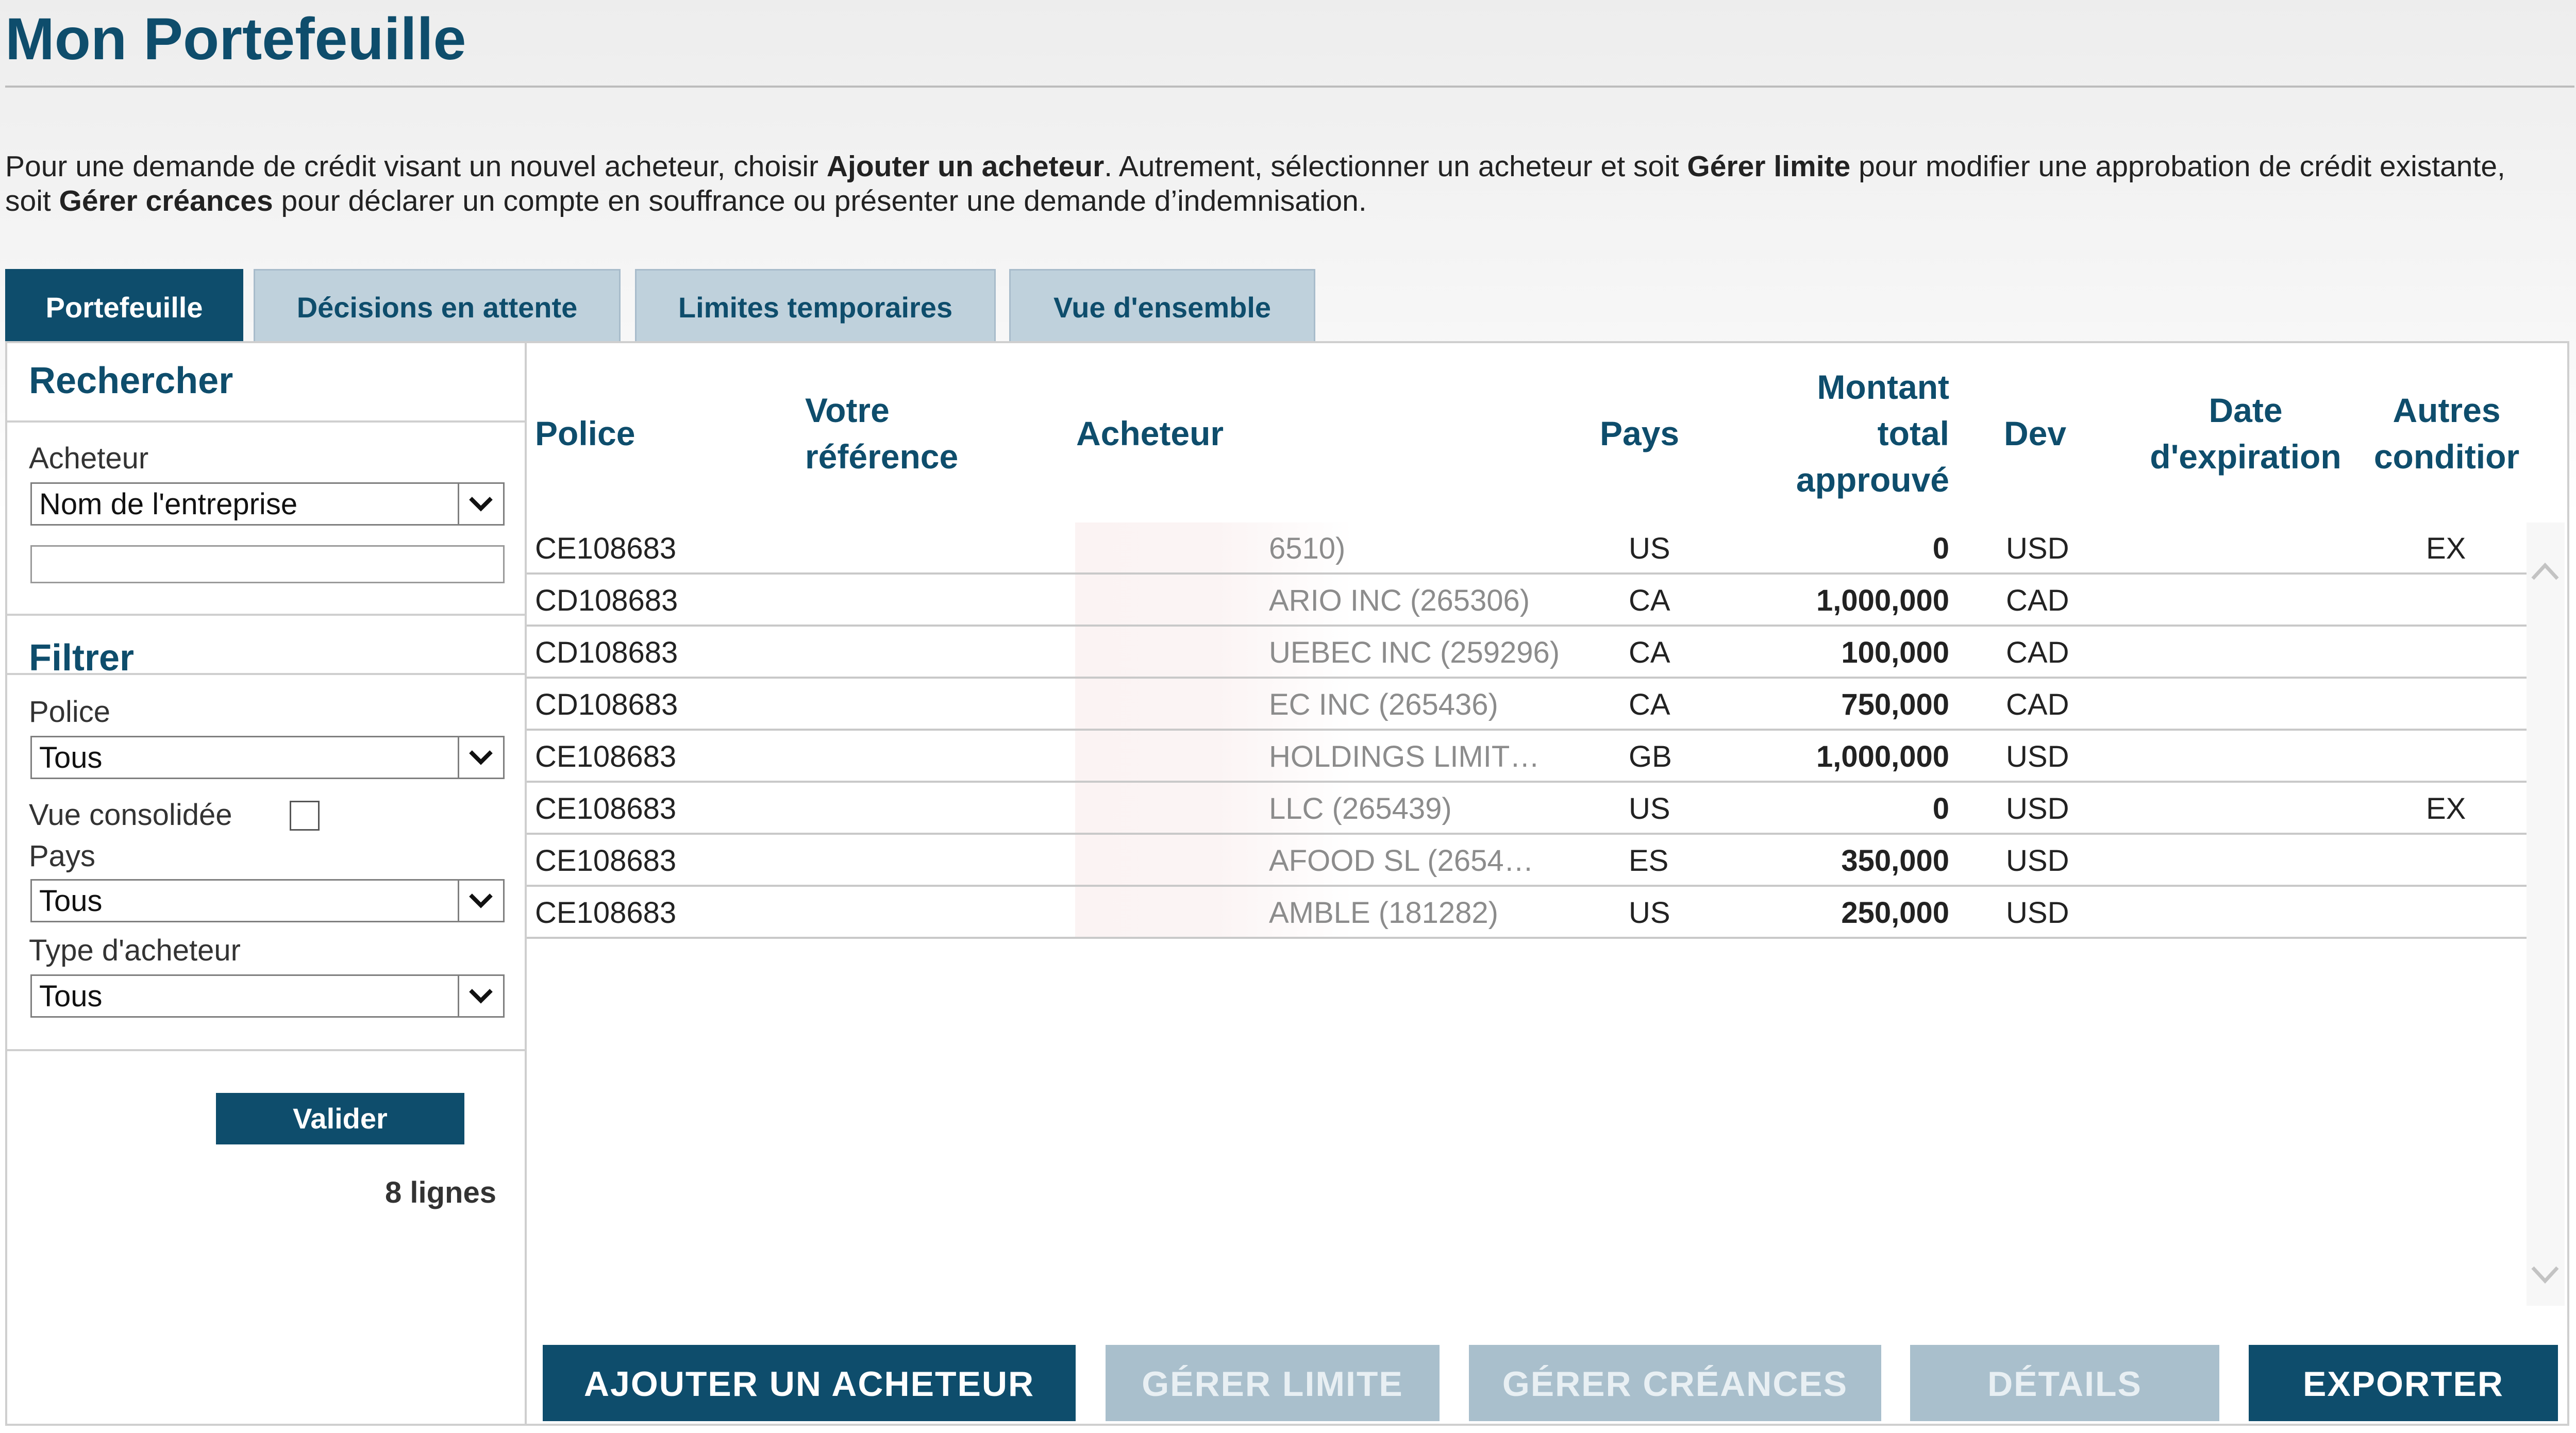  I want to click on manage-limit-button: GÉRER LIMITE, so click(1273, 1383).